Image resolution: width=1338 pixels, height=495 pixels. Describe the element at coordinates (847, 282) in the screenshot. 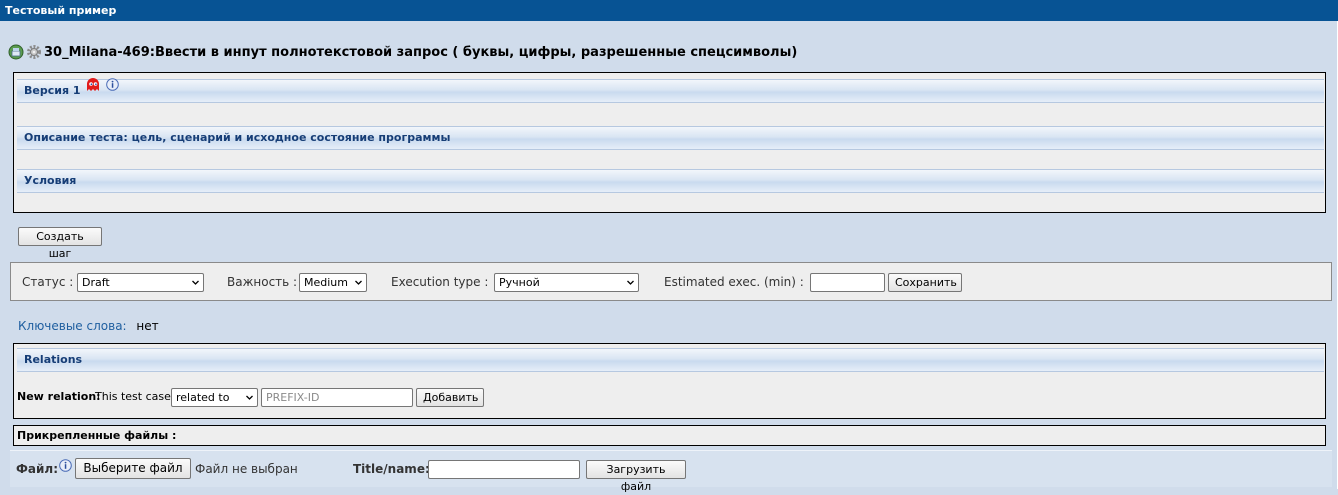

I see `estimated-input` at that location.